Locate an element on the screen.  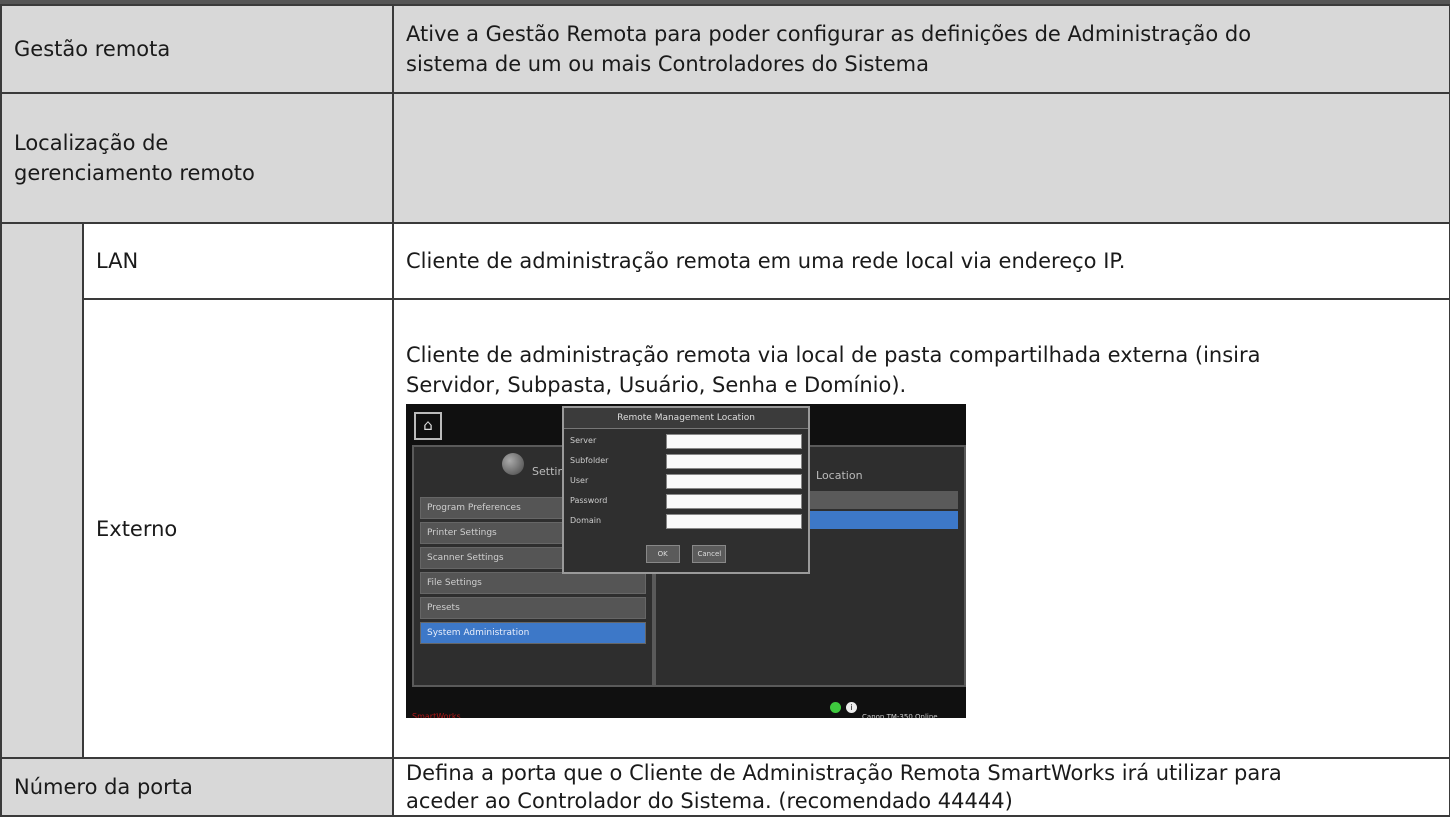
dialog-field: Subfolder is located at coordinates (686, 461).